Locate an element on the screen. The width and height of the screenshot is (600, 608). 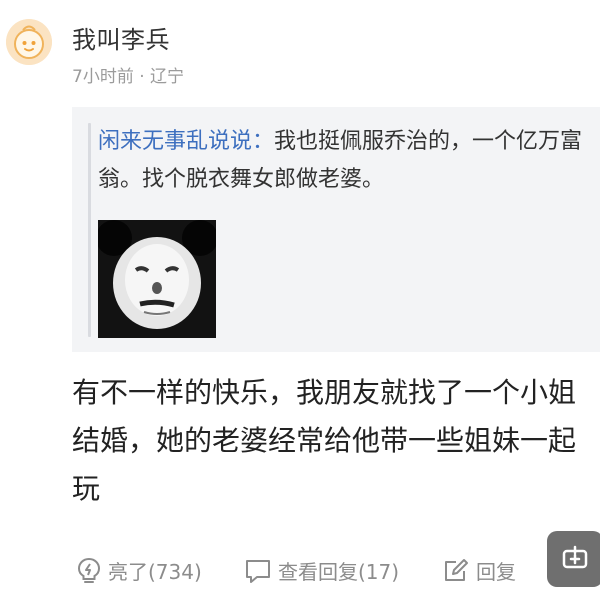
floating-action-button is located at coordinates (573, 559).